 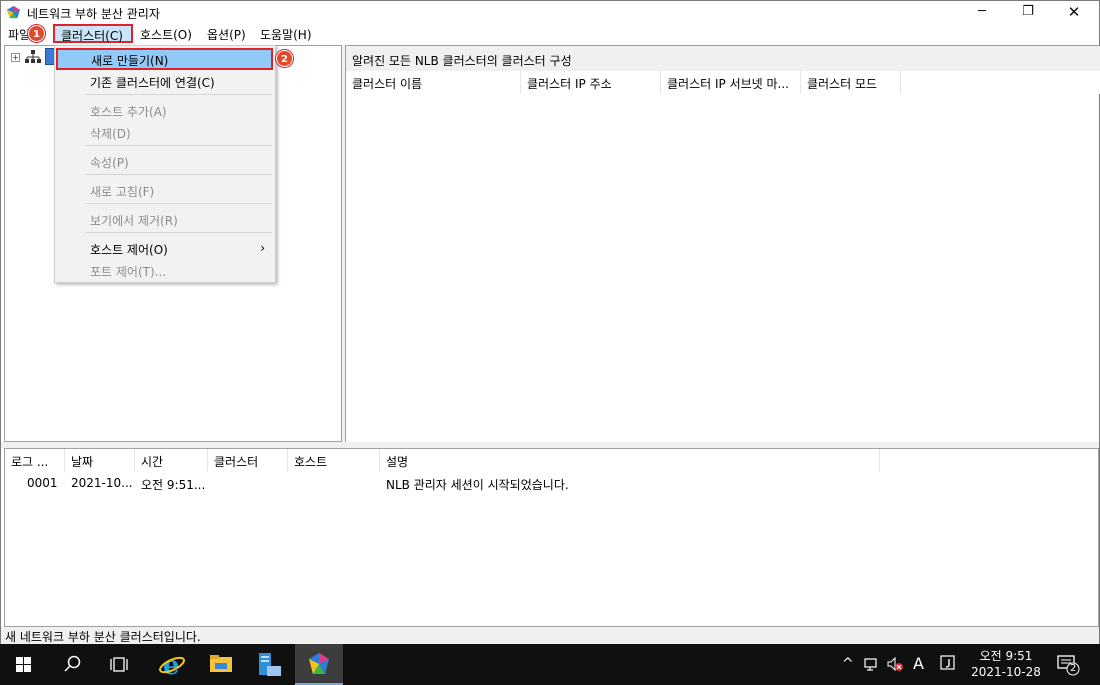 I want to click on menu-options: 옵션(P), so click(x=226, y=34).